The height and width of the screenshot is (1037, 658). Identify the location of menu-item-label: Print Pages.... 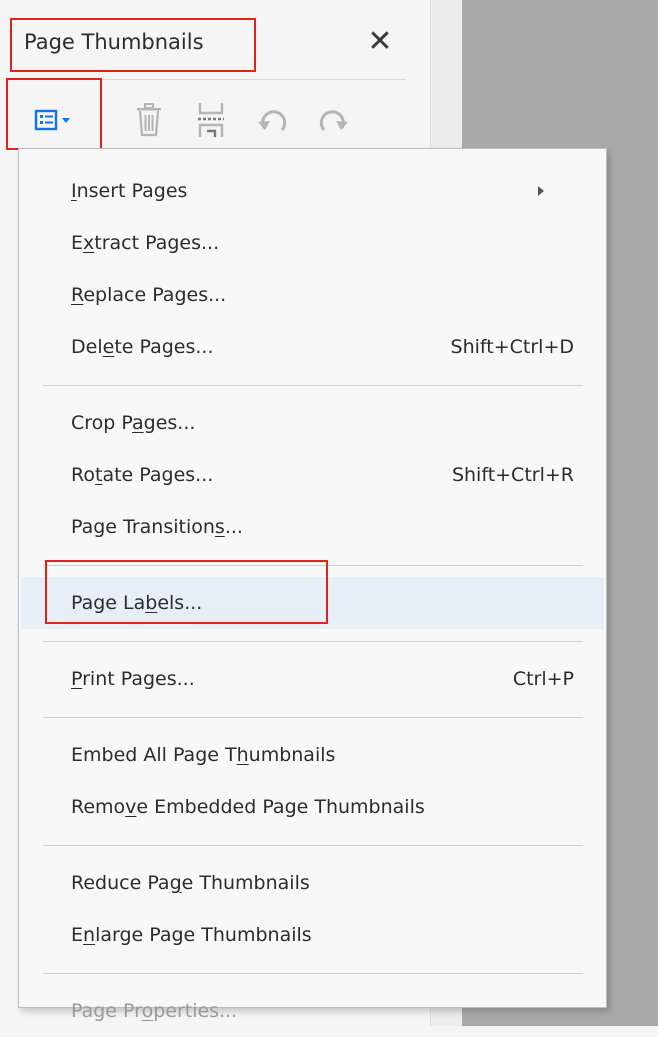
(133, 679).